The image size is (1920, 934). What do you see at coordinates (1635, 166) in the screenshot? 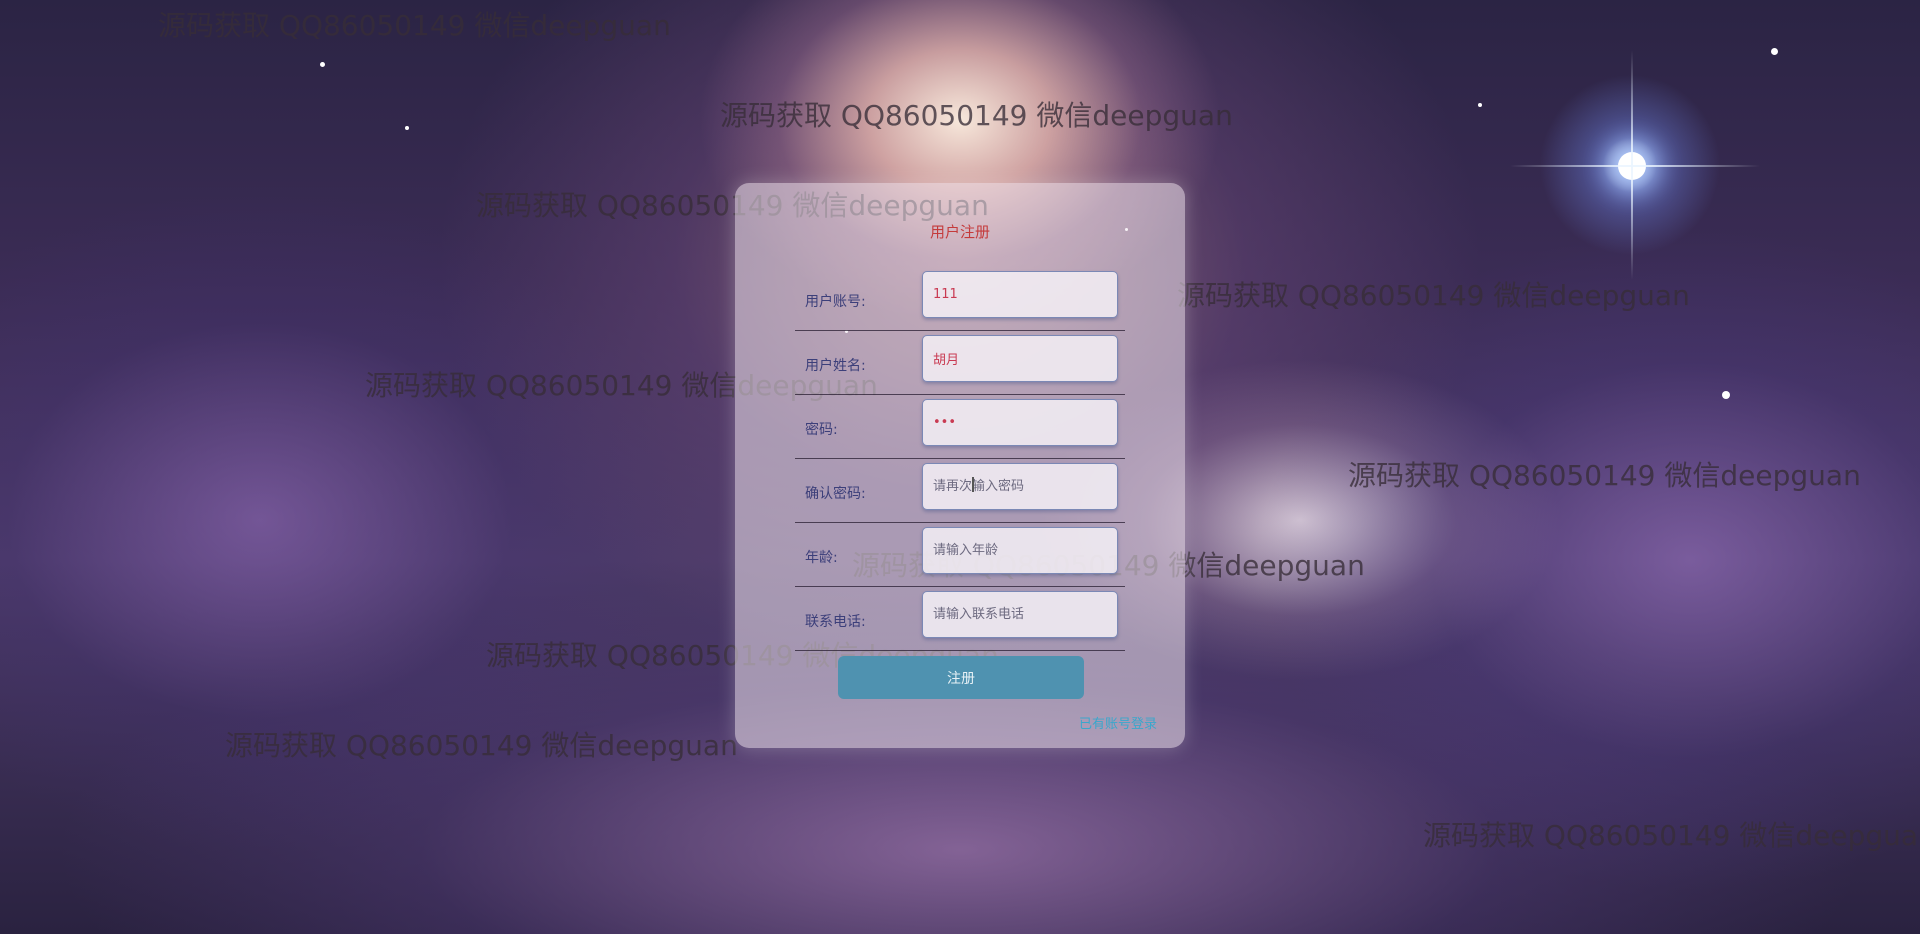
I see `star-flare-horizontal` at bounding box center [1635, 166].